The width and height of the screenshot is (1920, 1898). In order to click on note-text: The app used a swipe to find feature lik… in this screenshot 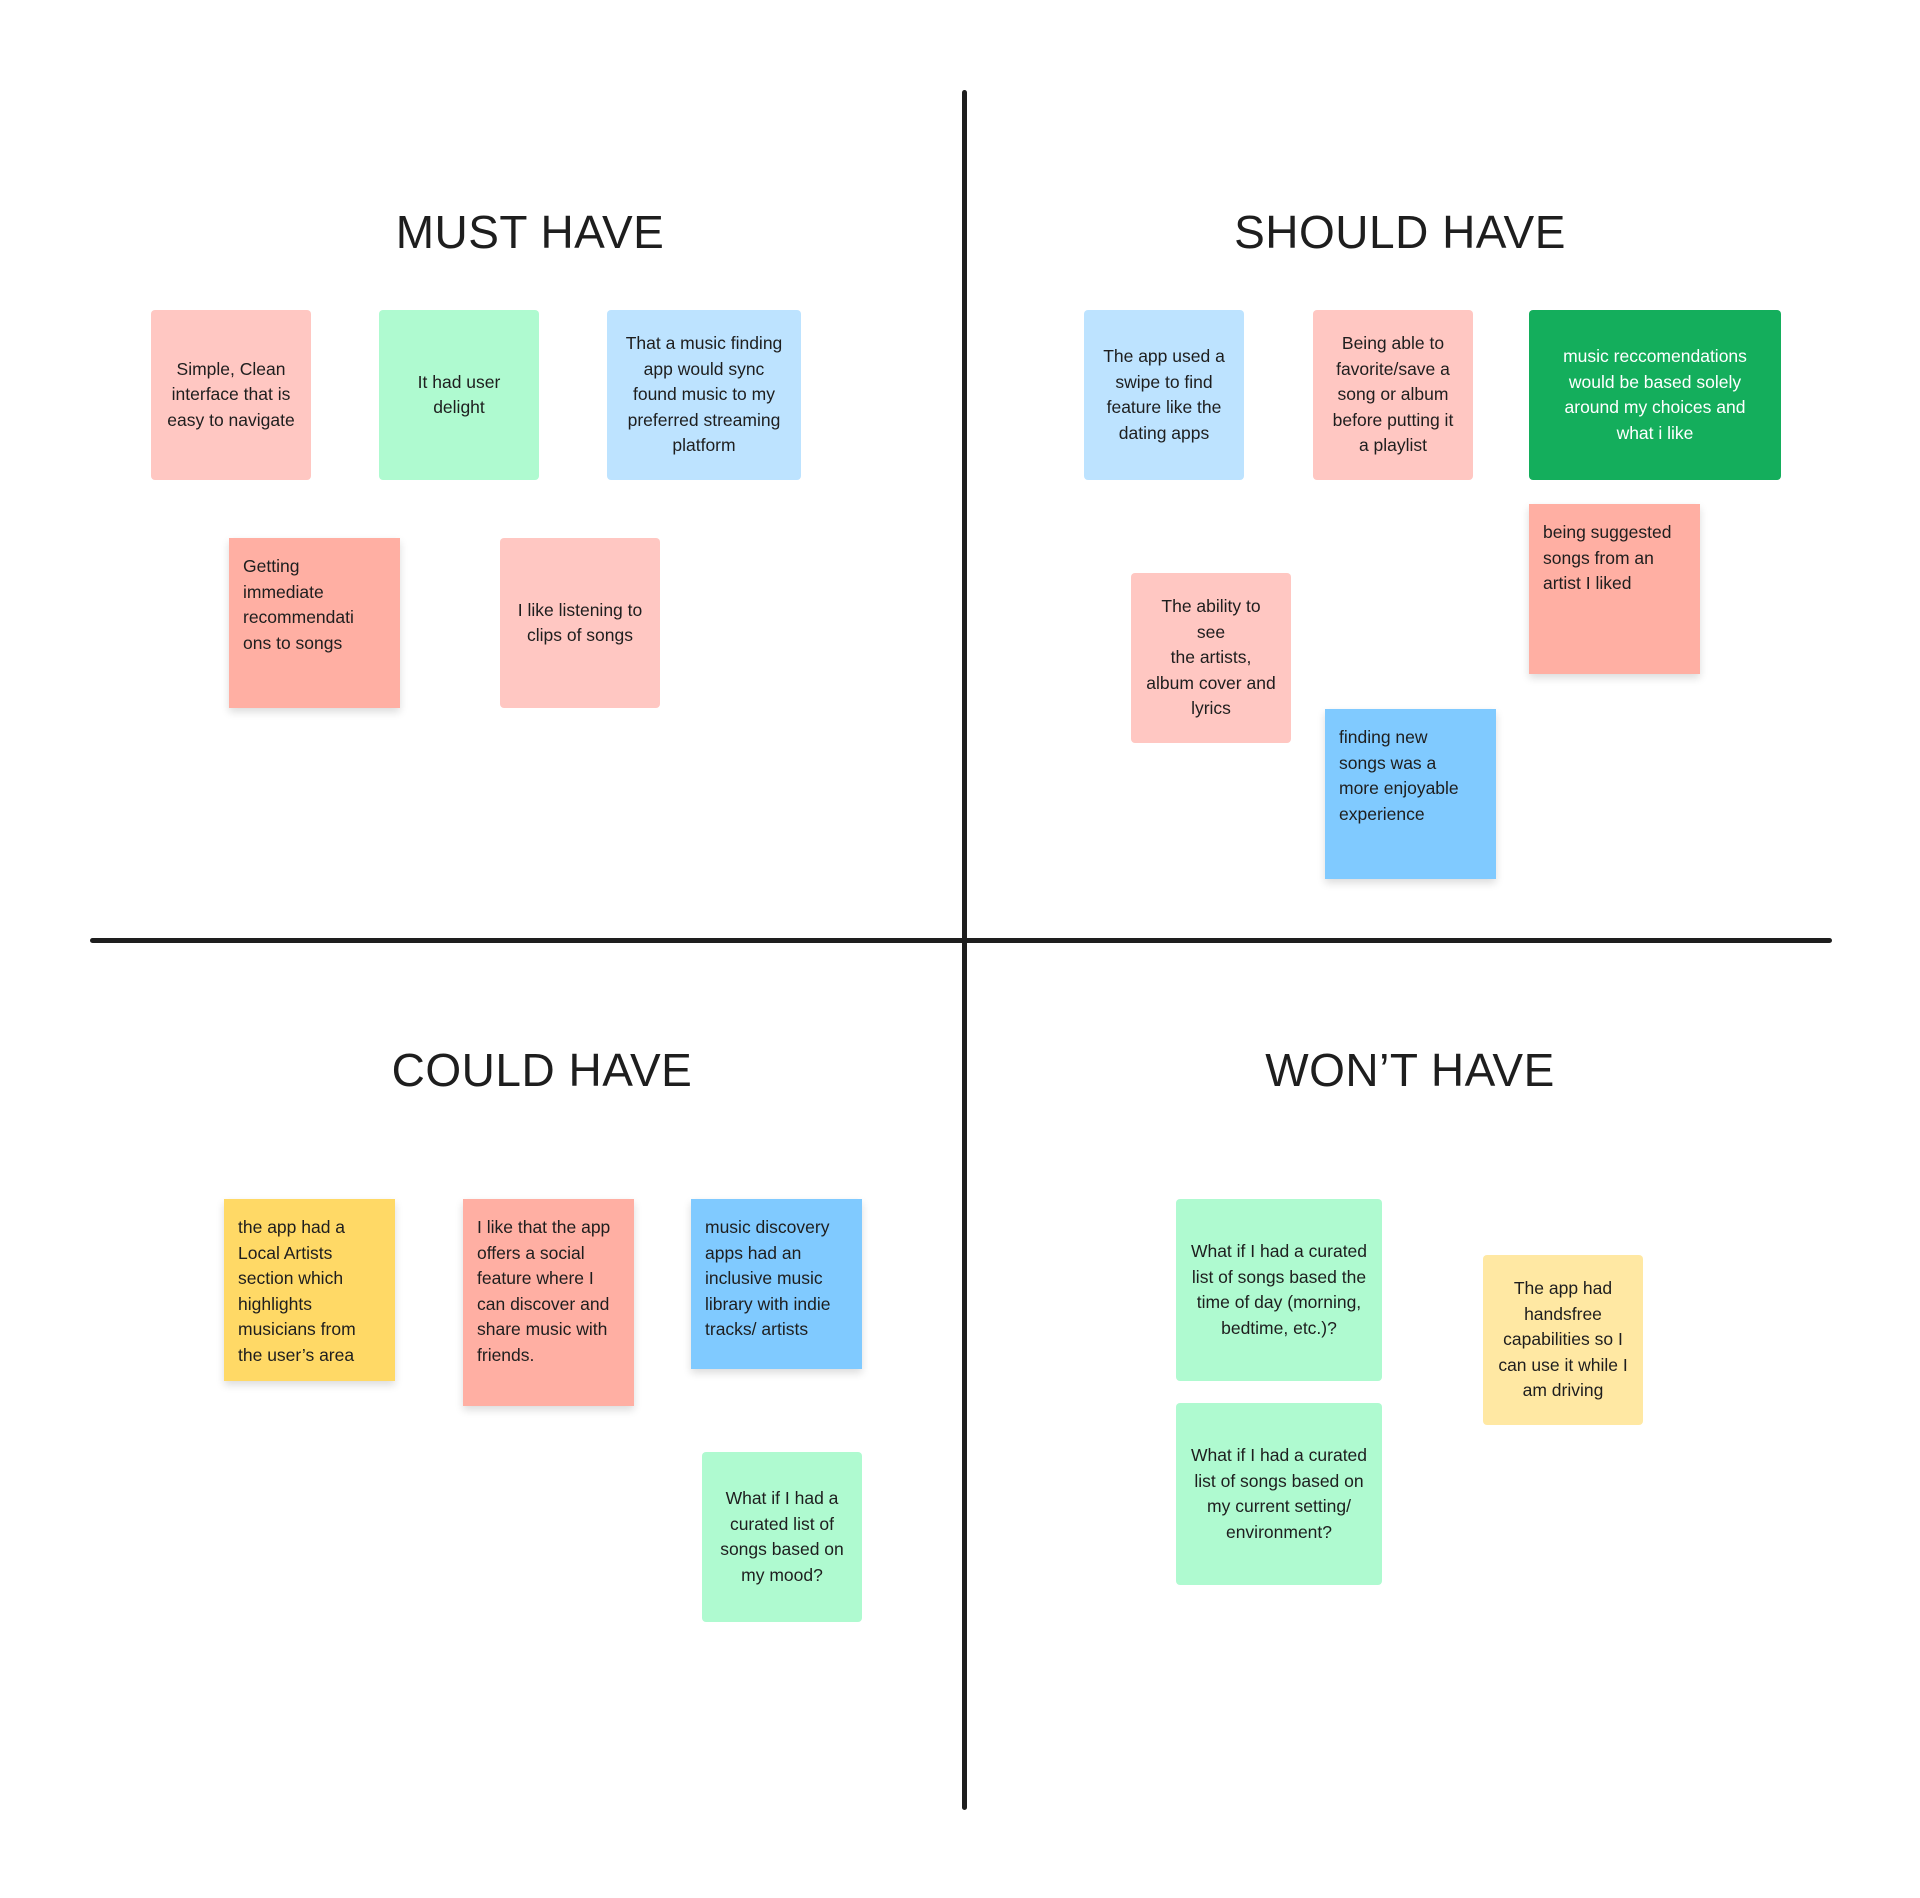, I will do `click(1164, 394)`.